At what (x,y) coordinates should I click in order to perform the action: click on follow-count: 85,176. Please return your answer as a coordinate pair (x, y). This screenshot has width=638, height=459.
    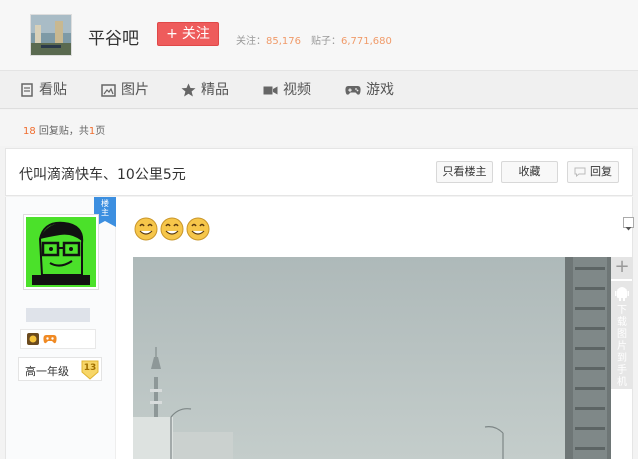
    Looking at the image, I should click on (283, 41).